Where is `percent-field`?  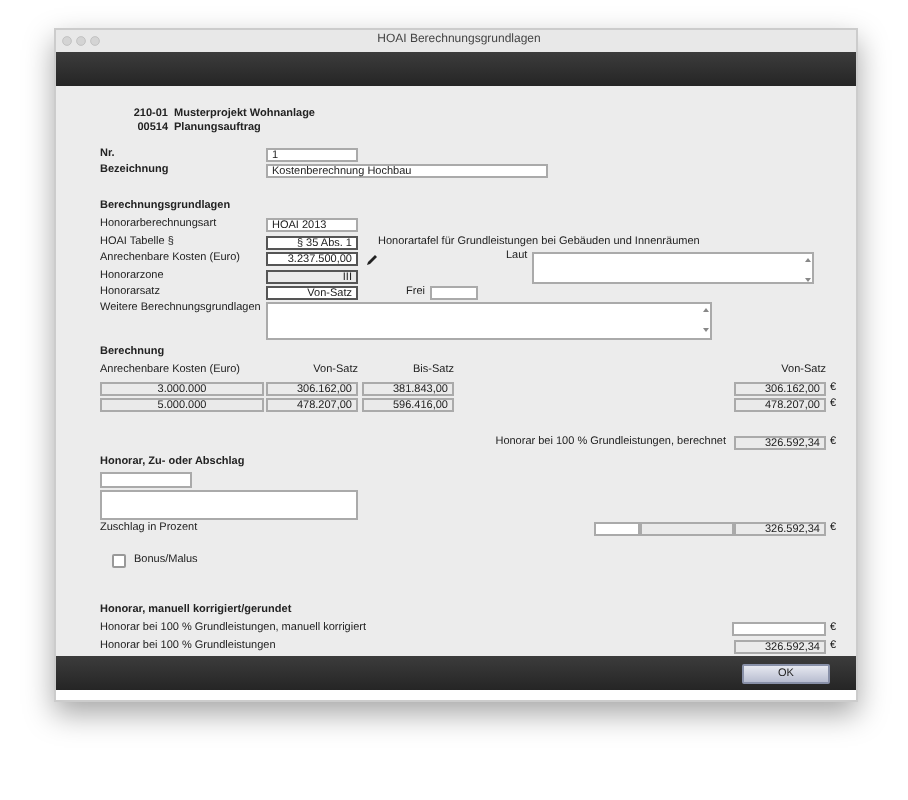
percent-field is located at coordinates (617, 529).